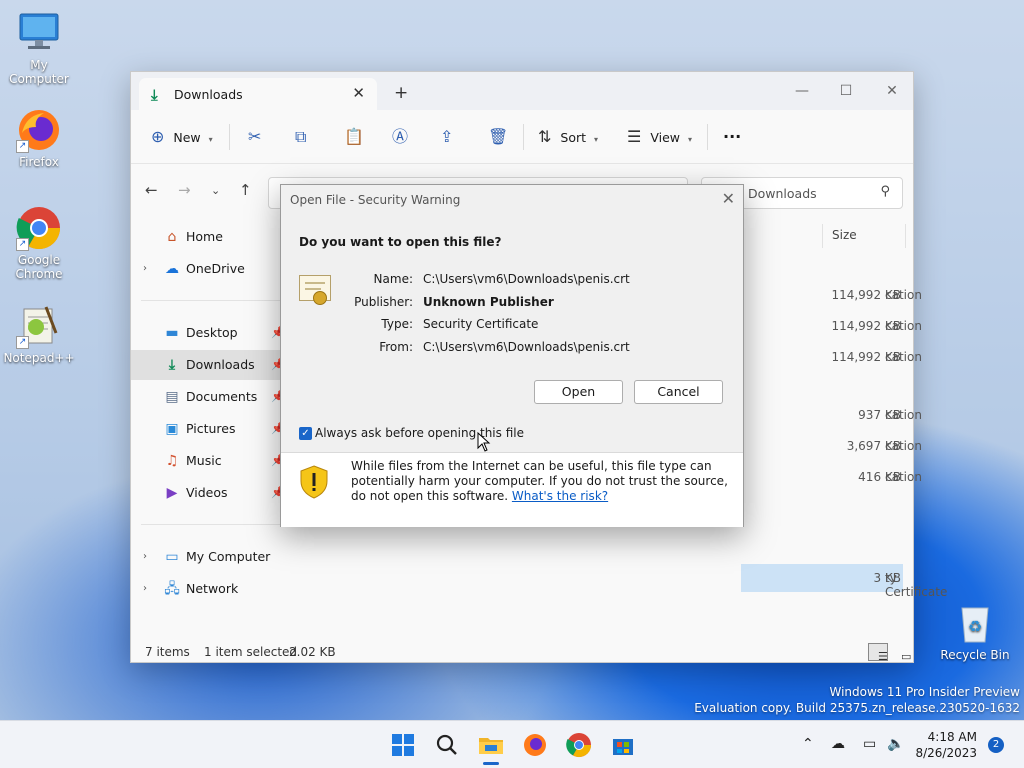  What do you see at coordinates (498, 137) in the screenshot?
I see `delete-button: 🗑` at bounding box center [498, 137].